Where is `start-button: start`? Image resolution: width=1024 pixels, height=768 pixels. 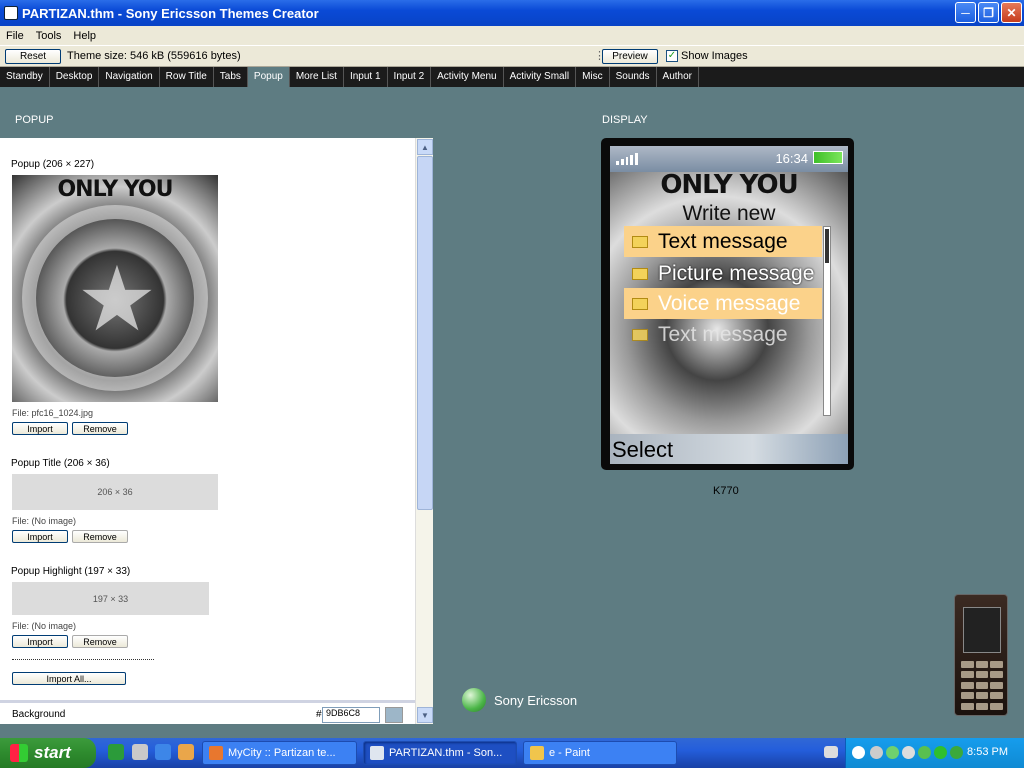 start-button: start is located at coordinates (48, 753).